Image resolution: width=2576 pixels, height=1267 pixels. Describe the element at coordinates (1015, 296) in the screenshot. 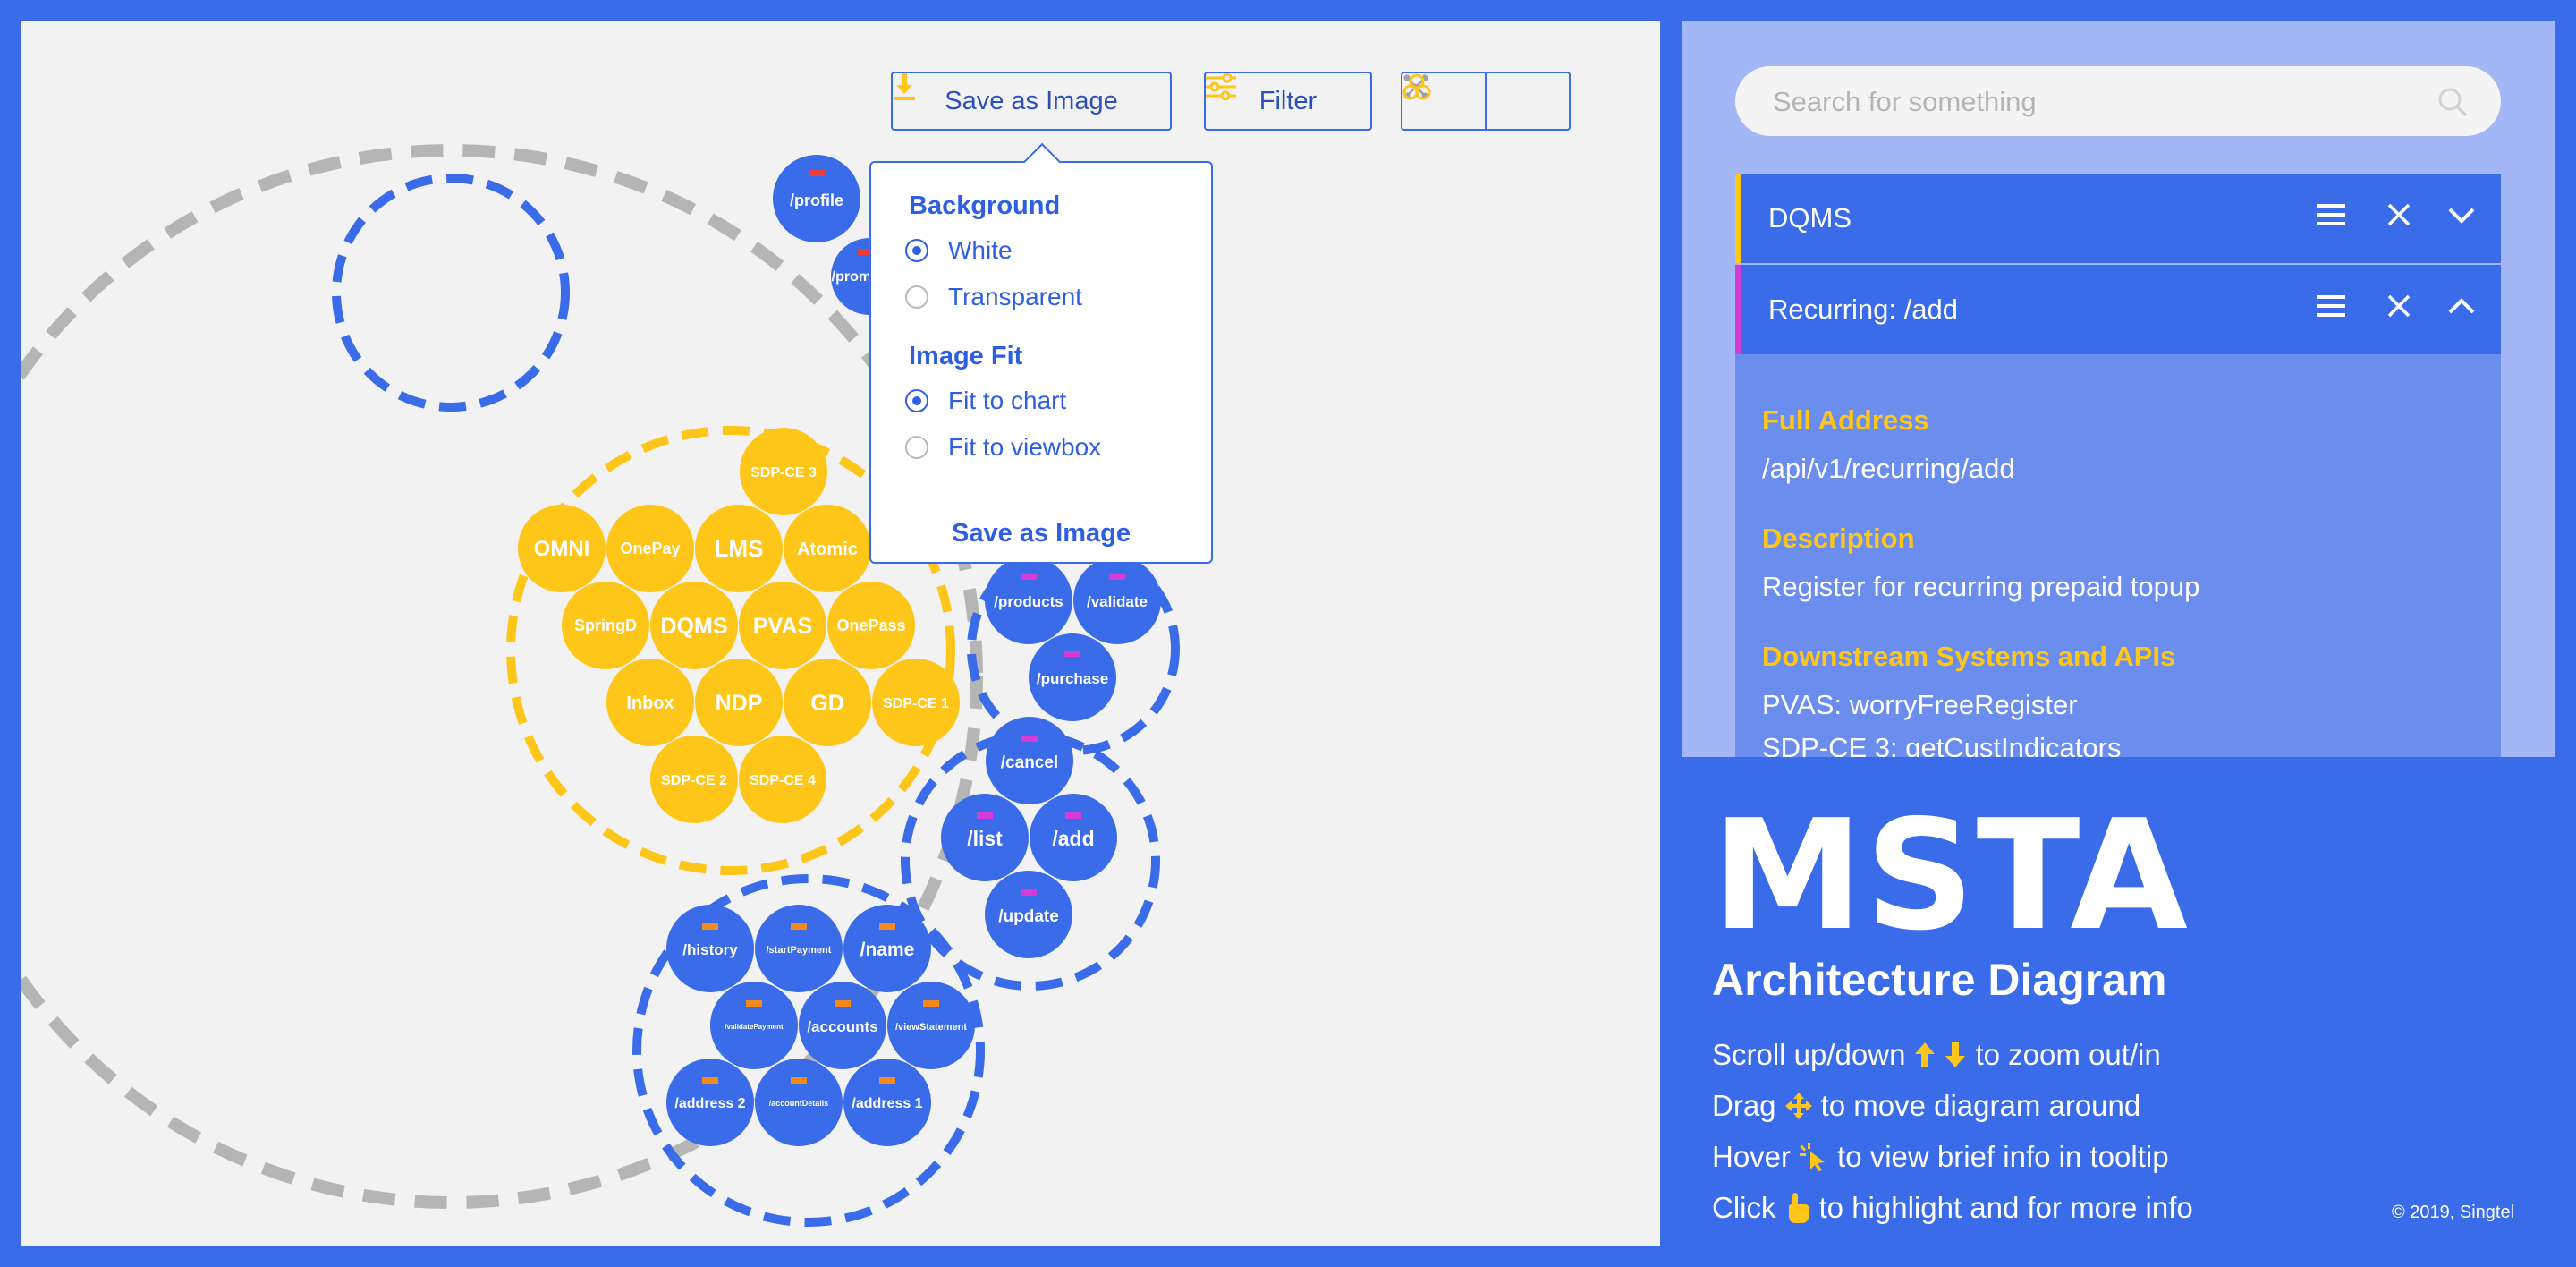

I see `option-label: Transparent` at that location.